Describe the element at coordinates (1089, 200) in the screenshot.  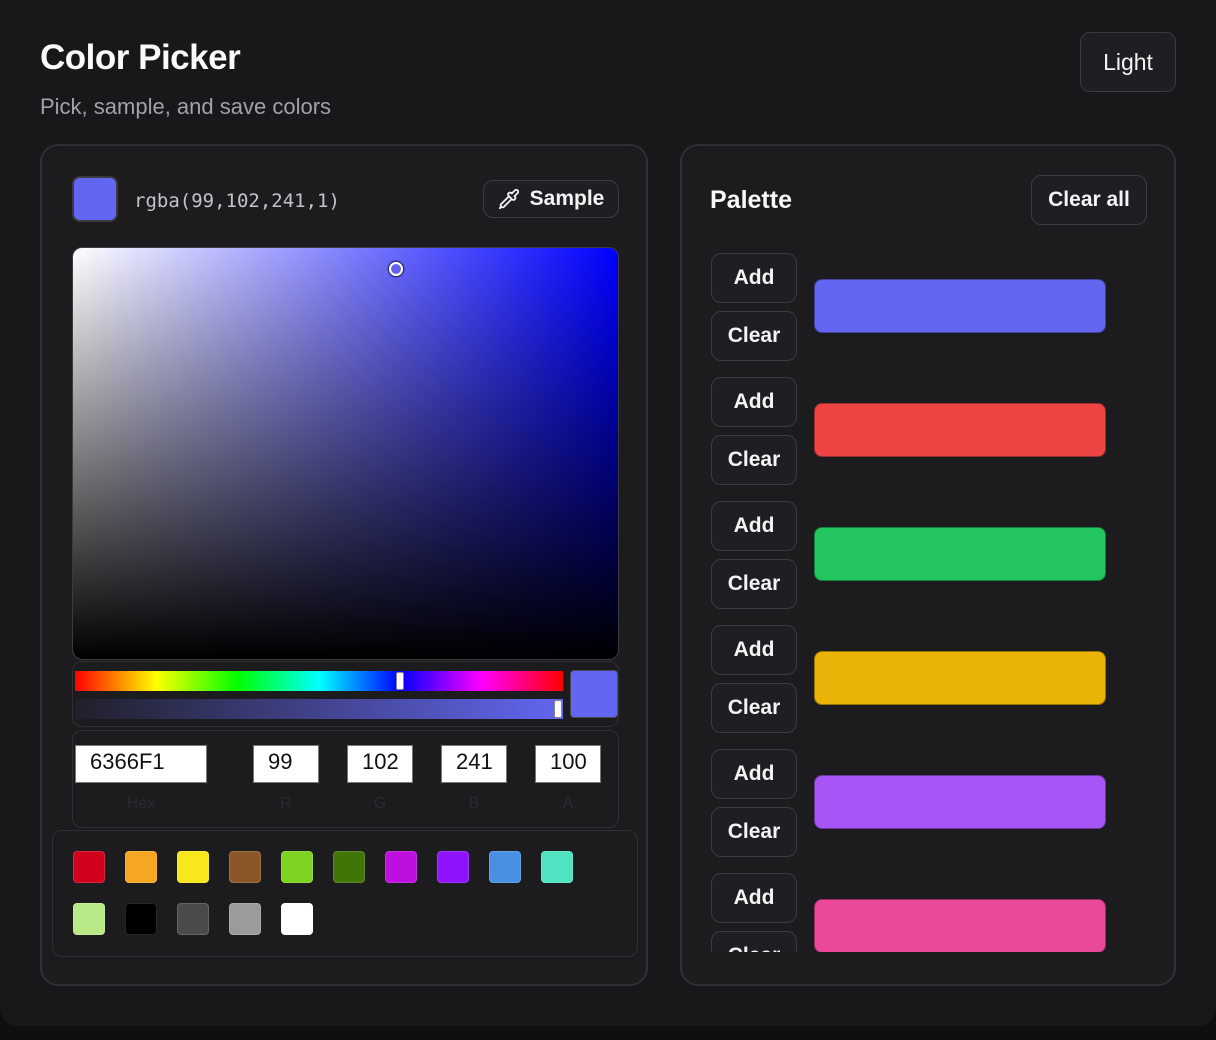
I see `clear-all-button: Clear all` at that location.